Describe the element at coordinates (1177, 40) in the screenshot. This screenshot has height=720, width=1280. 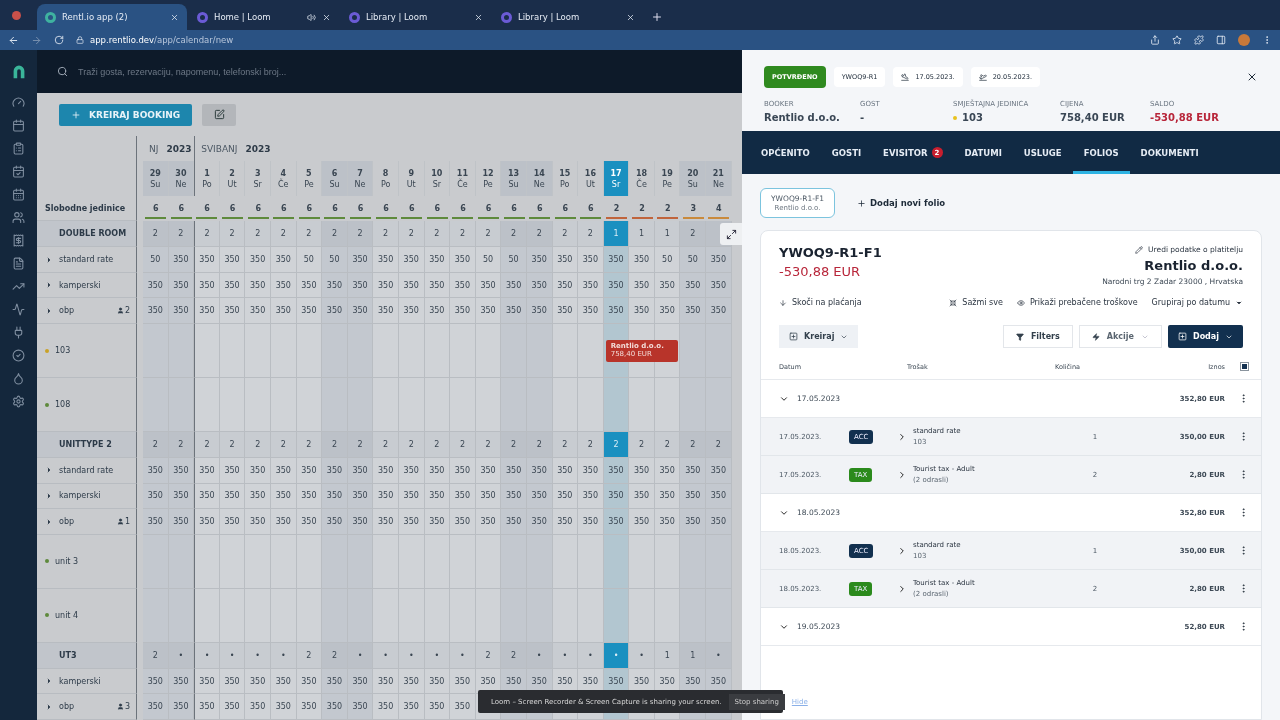
I see `star-icon` at that location.